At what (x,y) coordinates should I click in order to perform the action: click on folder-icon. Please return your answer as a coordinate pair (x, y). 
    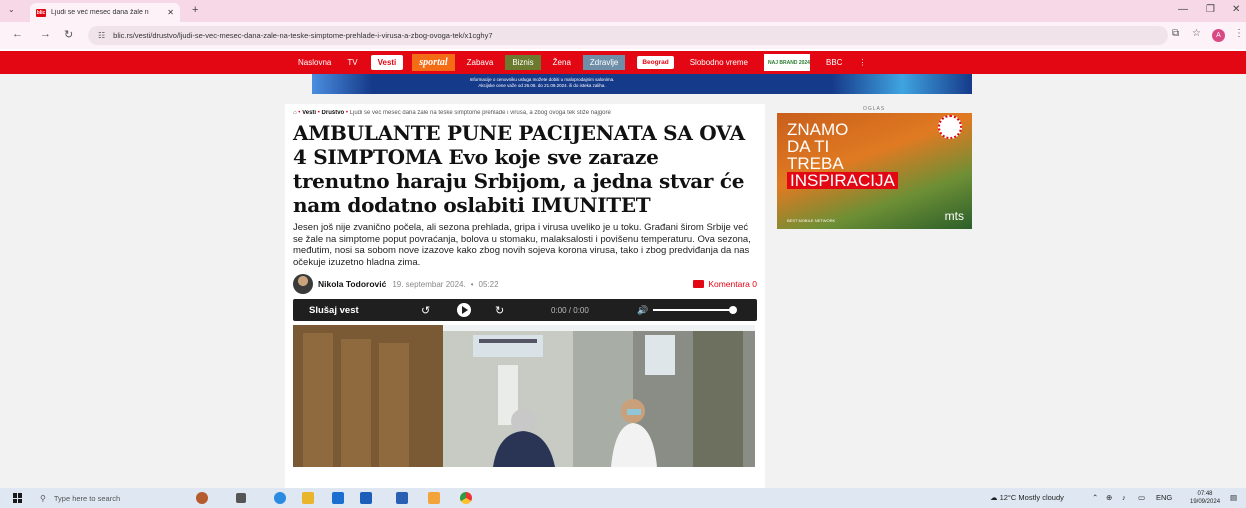
    Looking at the image, I should click on (434, 498).